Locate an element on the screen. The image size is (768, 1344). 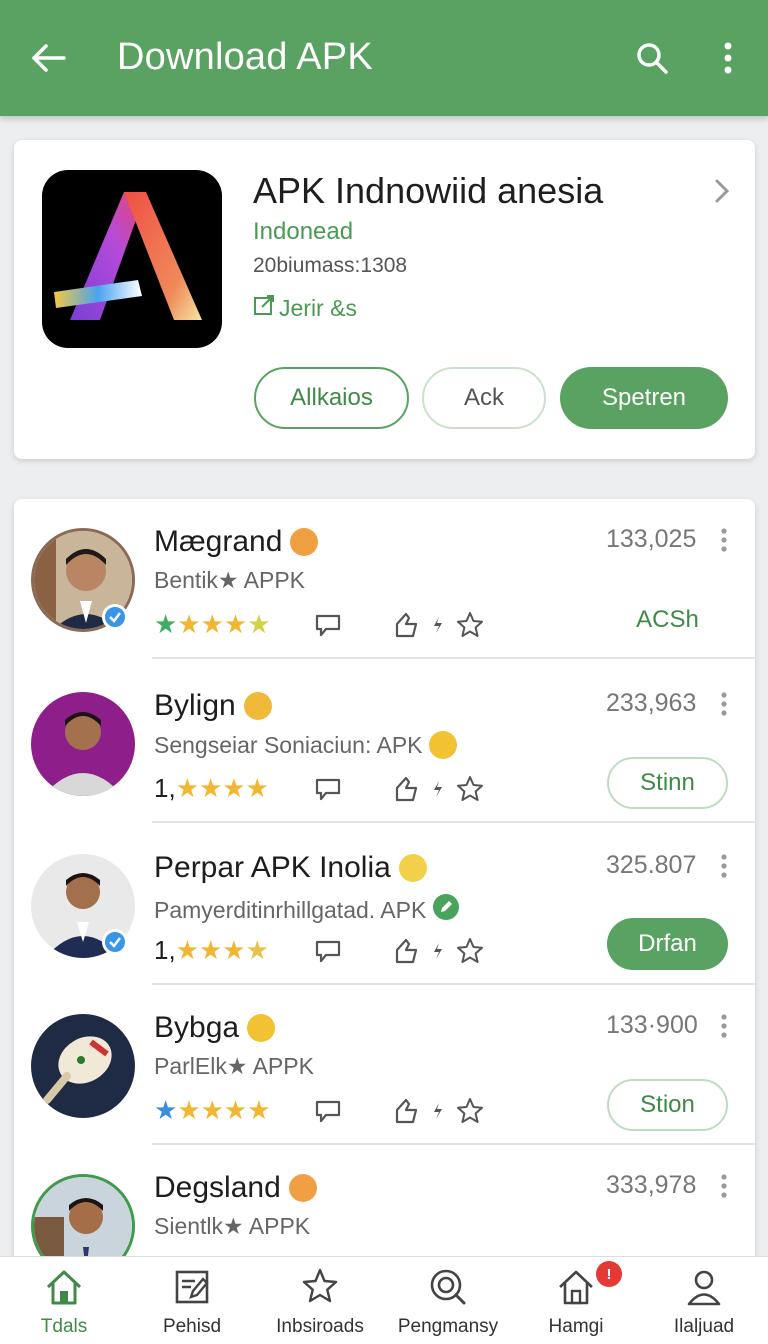
allkaios-button: Allkaios is located at coordinates (331, 398).